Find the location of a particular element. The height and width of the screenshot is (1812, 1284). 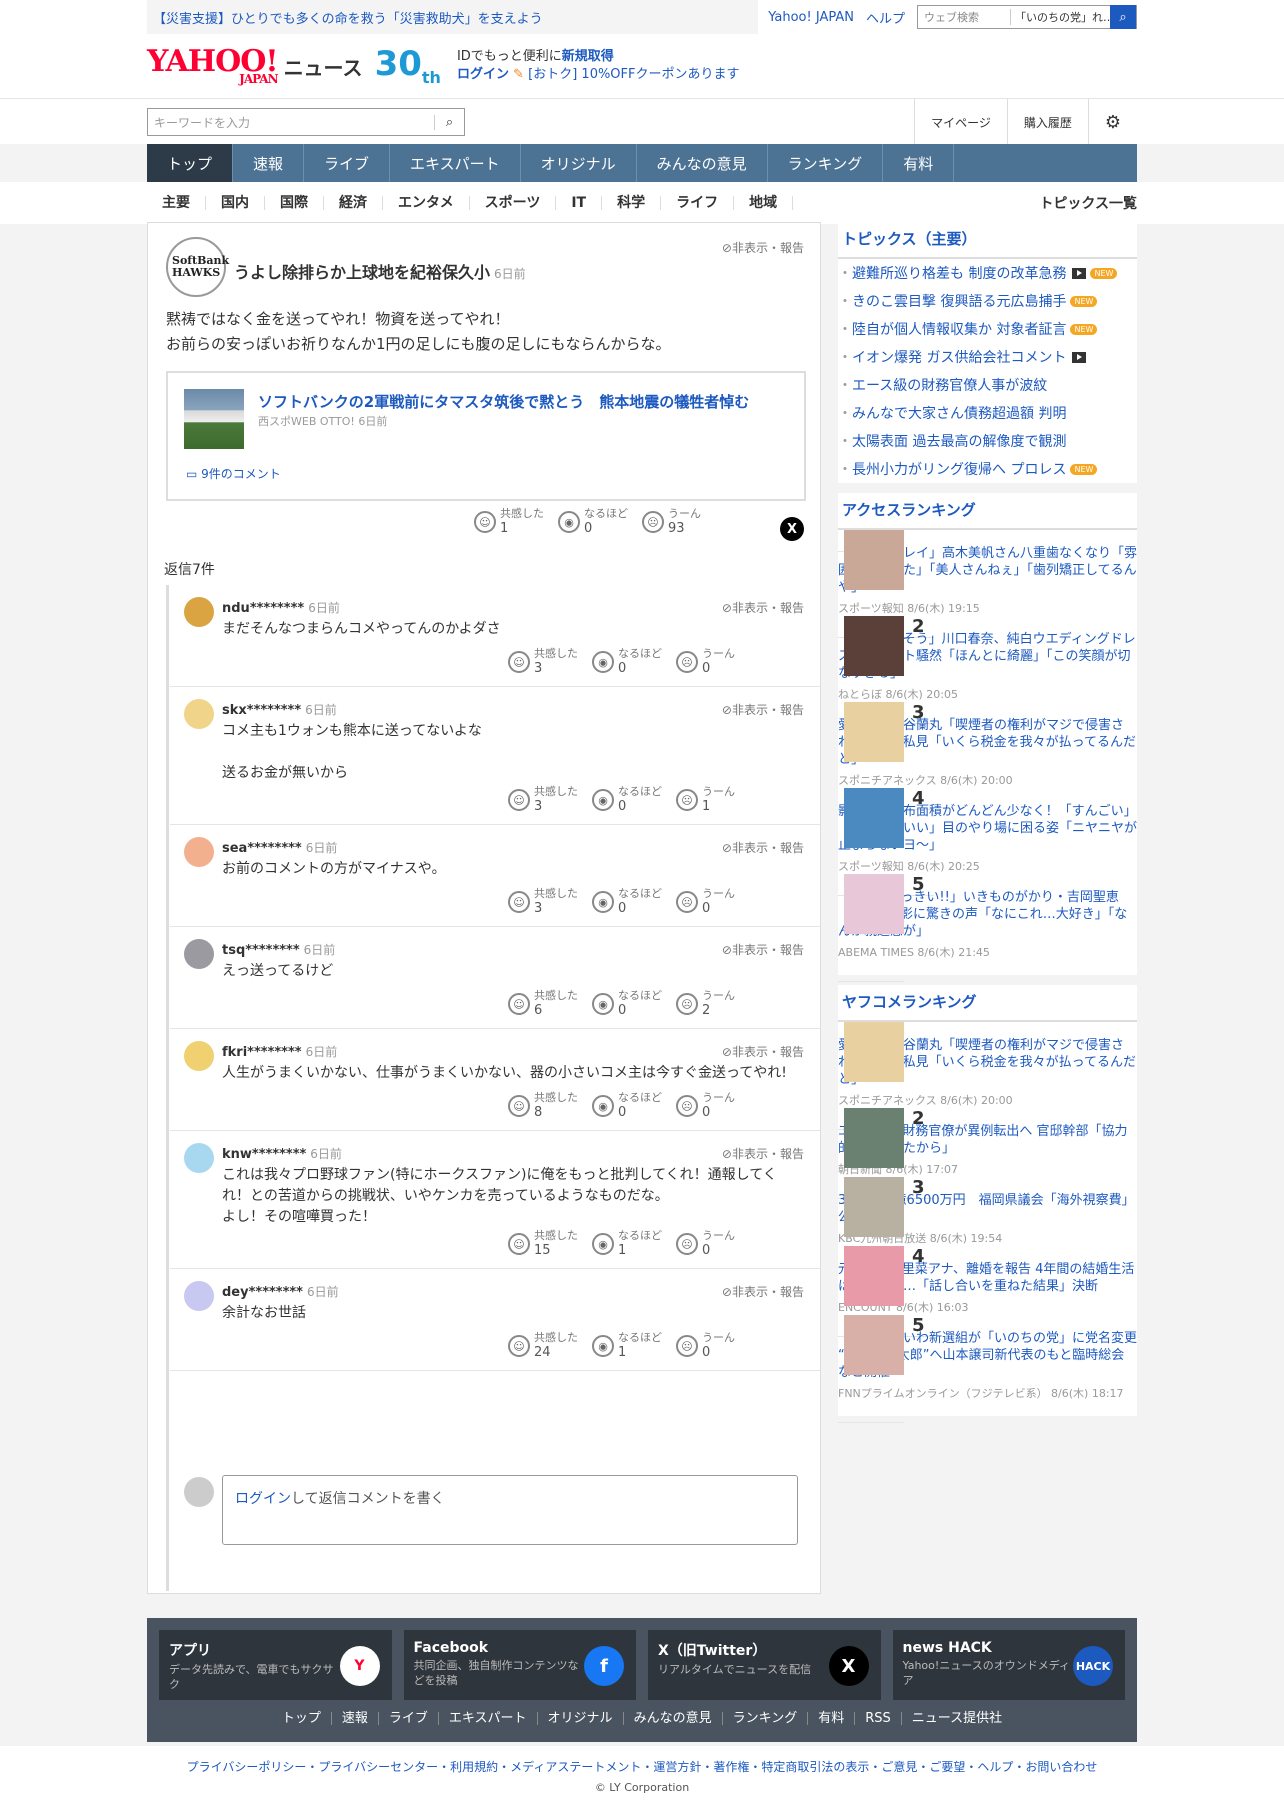

article-comments-link: ▭ 9件のコメント is located at coordinates (233, 473).